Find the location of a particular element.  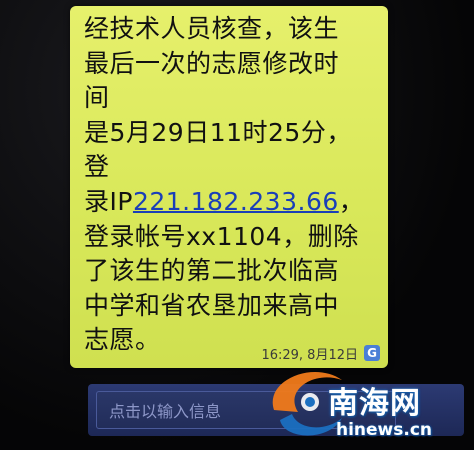

watermark-name: 南海网 is located at coordinates (374, 403).